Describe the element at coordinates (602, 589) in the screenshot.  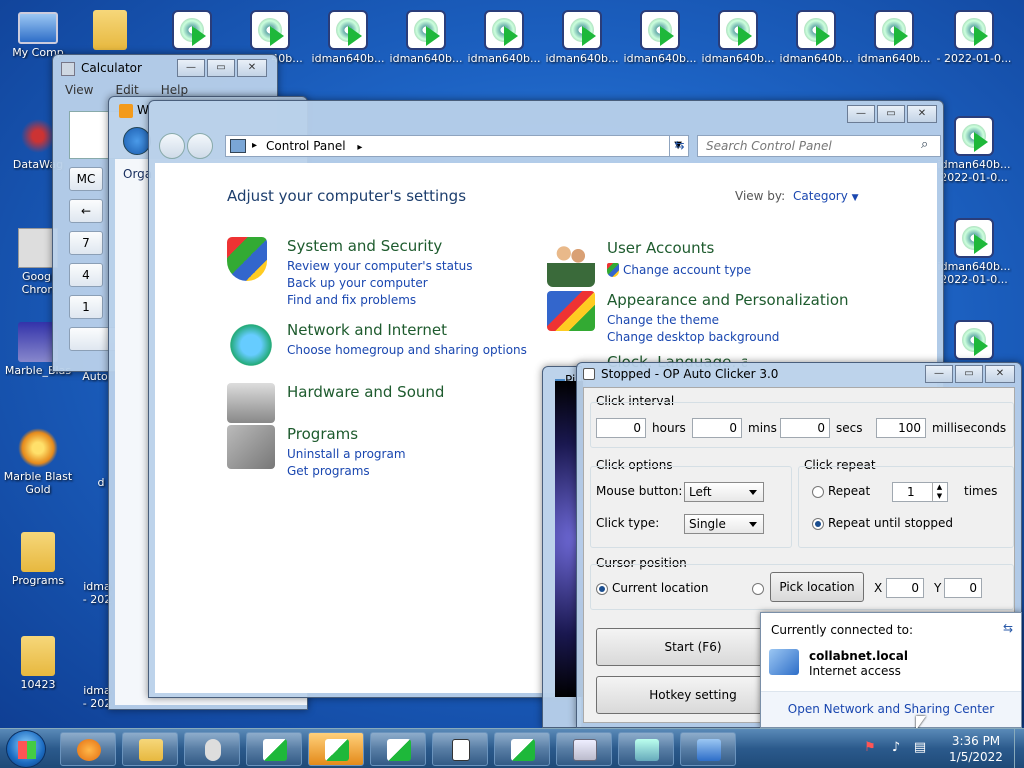
I see `current-location-radio` at that location.